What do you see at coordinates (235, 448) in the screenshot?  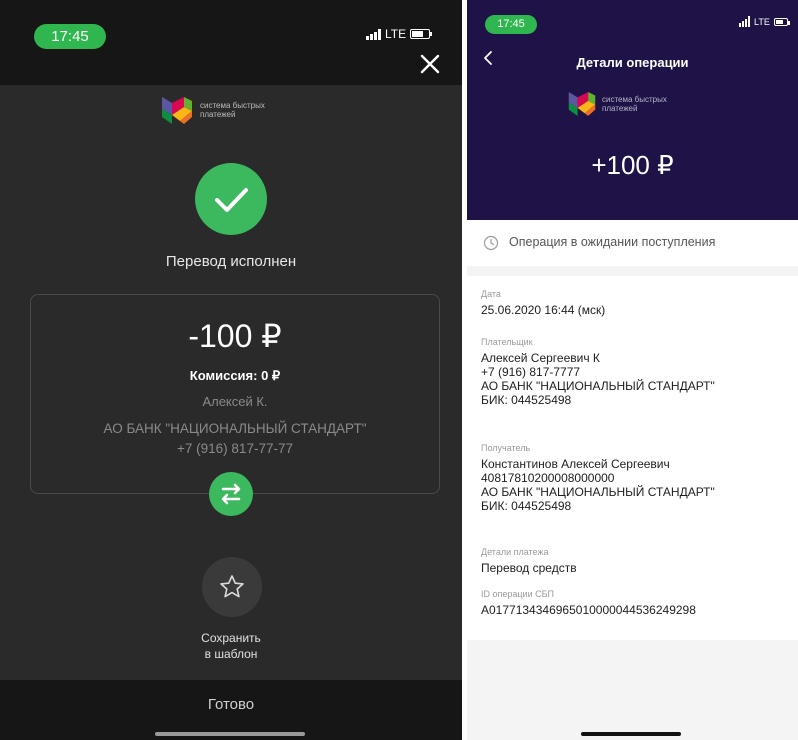 I see `payee-phone: +7 (916) 817-77-77` at bounding box center [235, 448].